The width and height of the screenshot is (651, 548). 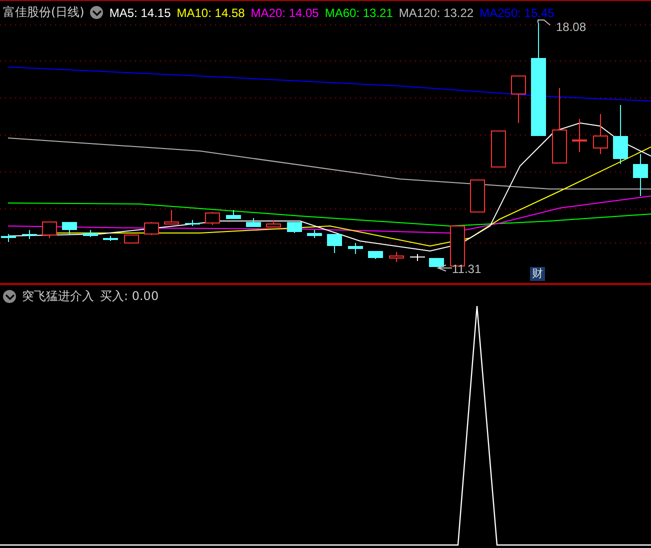 I want to click on indicator-reading: 买入: 0.00, so click(x=129, y=296).